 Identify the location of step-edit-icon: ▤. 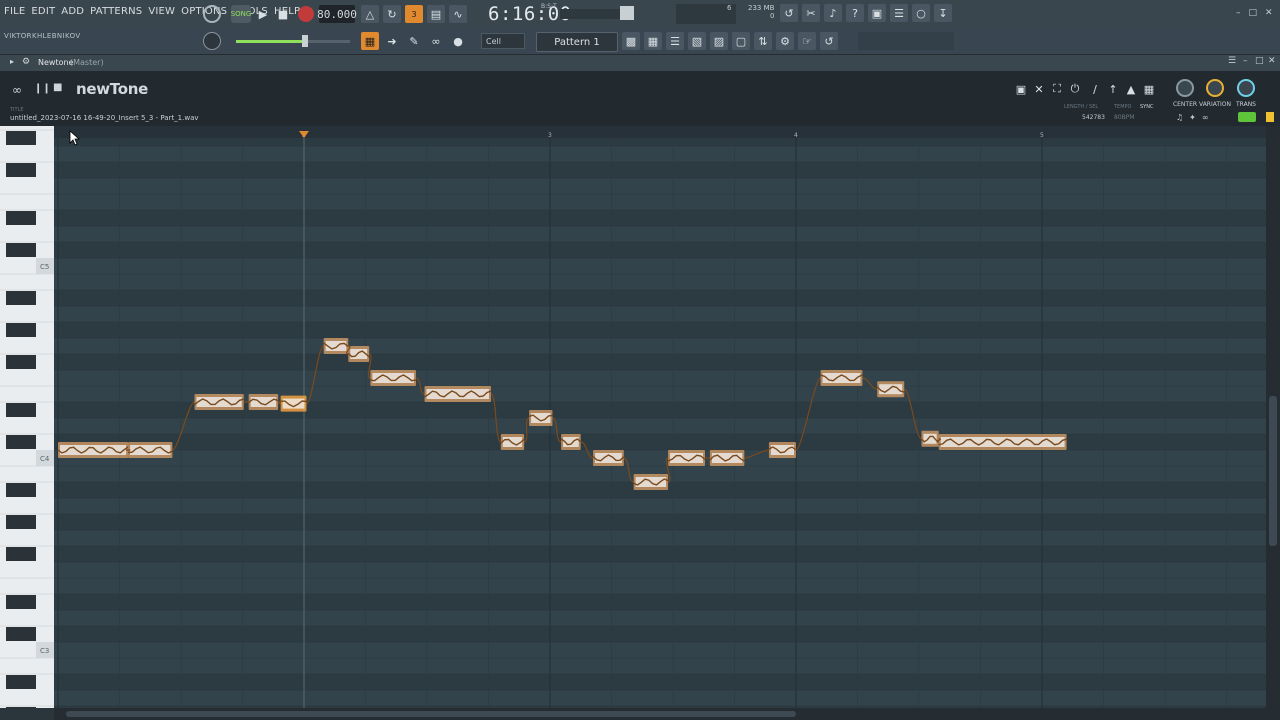
(436, 14).